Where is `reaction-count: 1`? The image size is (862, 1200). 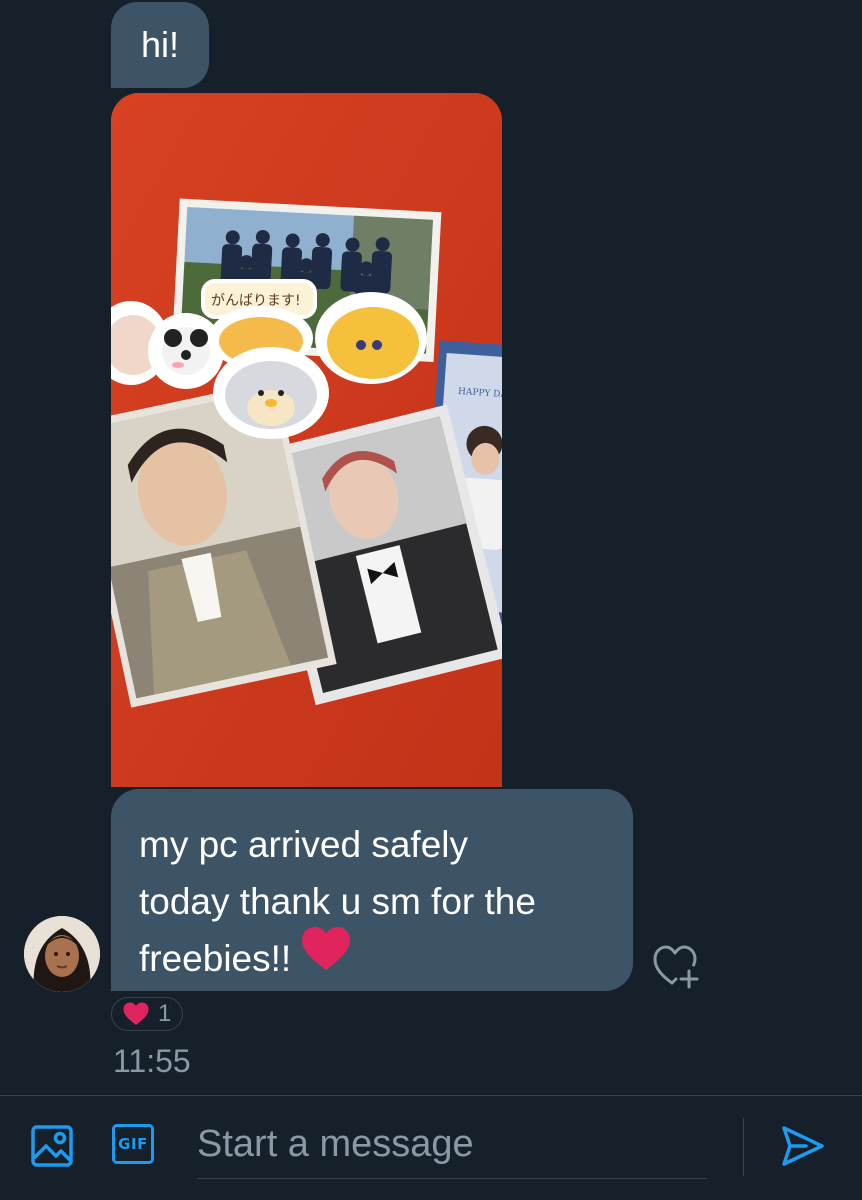 reaction-count: 1 is located at coordinates (165, 1013).